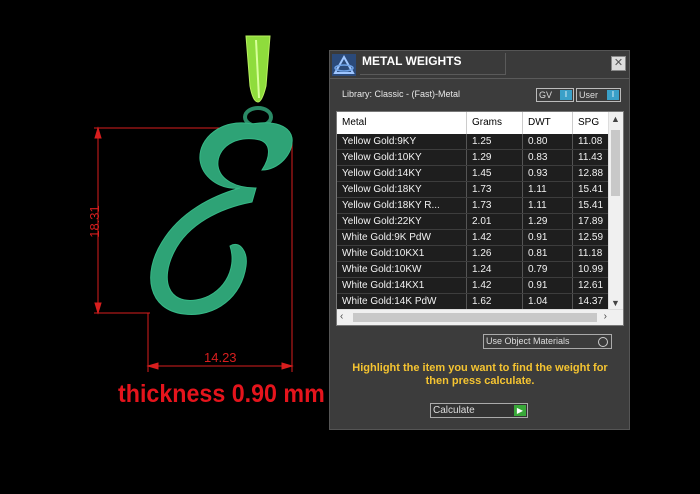 The width and height of the screenshot is (700, 494). I want to click on user-toggle-label: User, so click(589, 95).